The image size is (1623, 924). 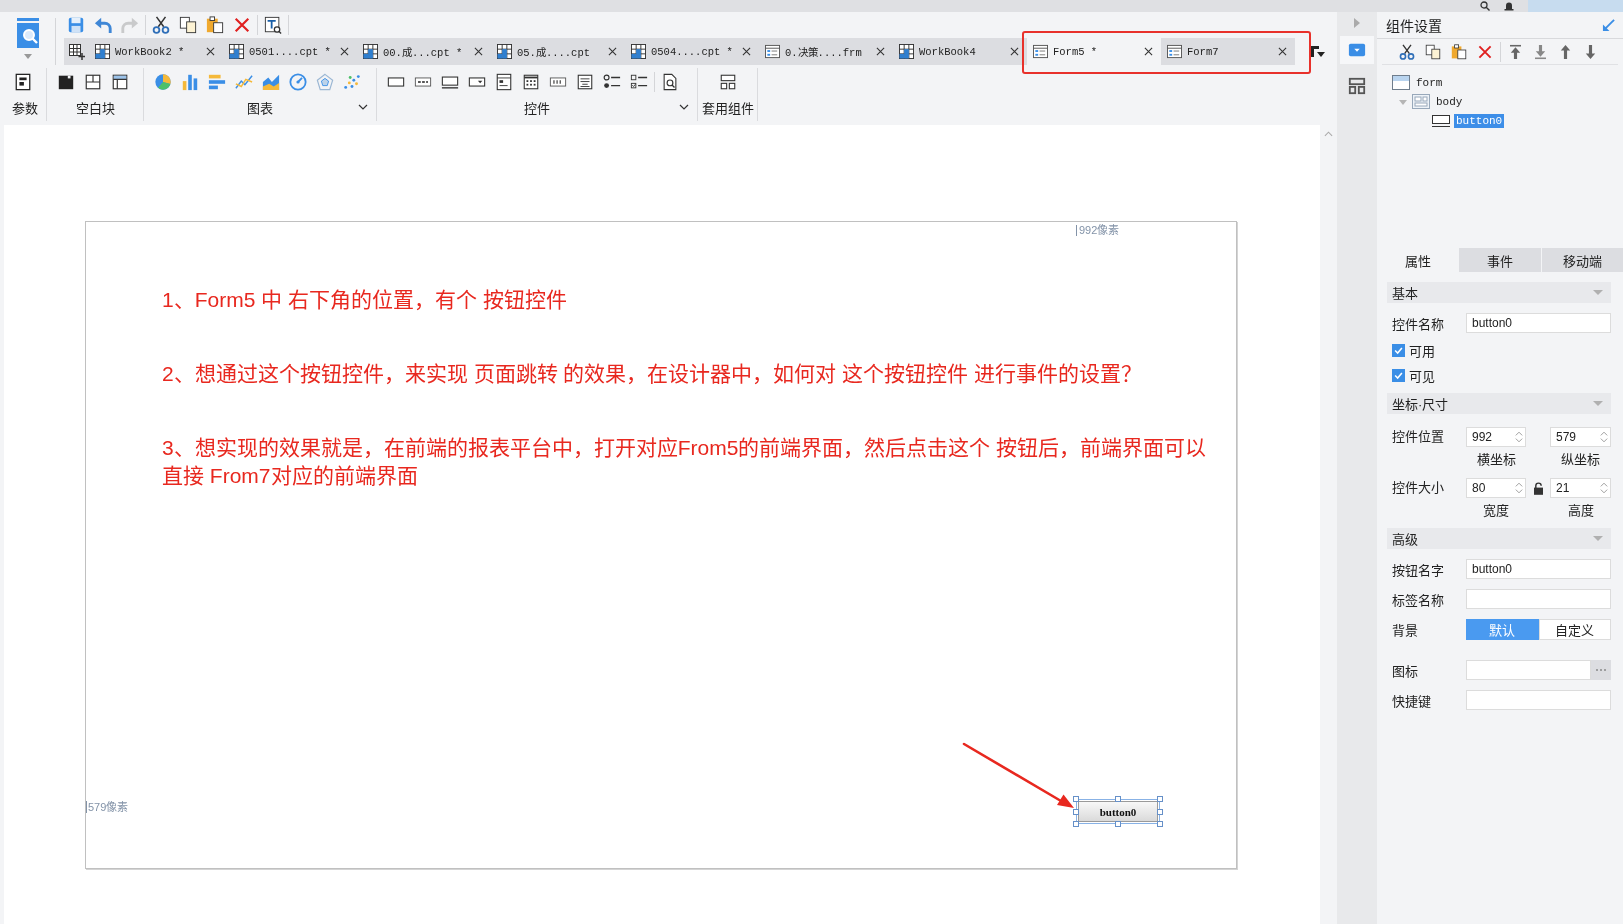 What do you see at coordinates (1496, 488) in the screenshot?
I see `number-field: 80` at bounding box center [1496, 488].